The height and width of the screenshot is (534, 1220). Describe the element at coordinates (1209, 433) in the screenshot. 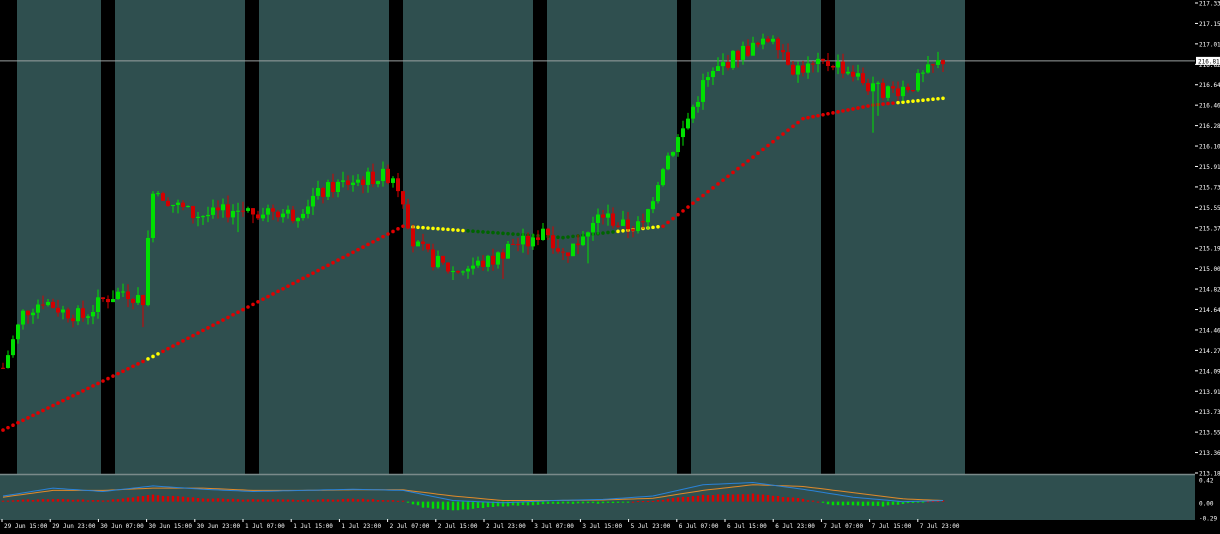

I see `price-tick-label: 213.55` at that location.